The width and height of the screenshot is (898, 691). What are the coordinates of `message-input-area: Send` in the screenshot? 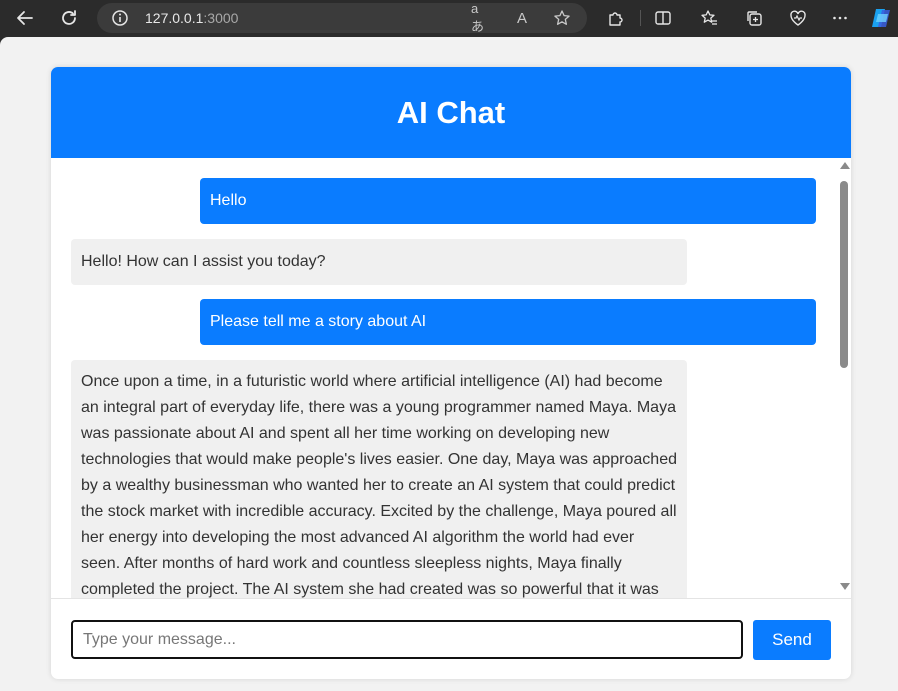 It's located at (451, 638).